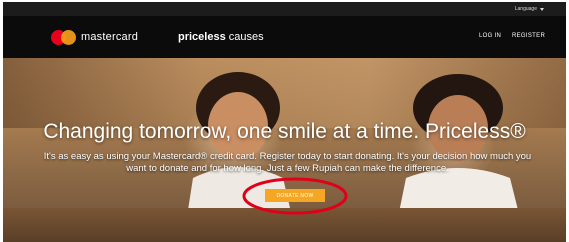 This screenshot has width=569, height=242. I want to click on mastercard-logo-icon, so click(64, 37).